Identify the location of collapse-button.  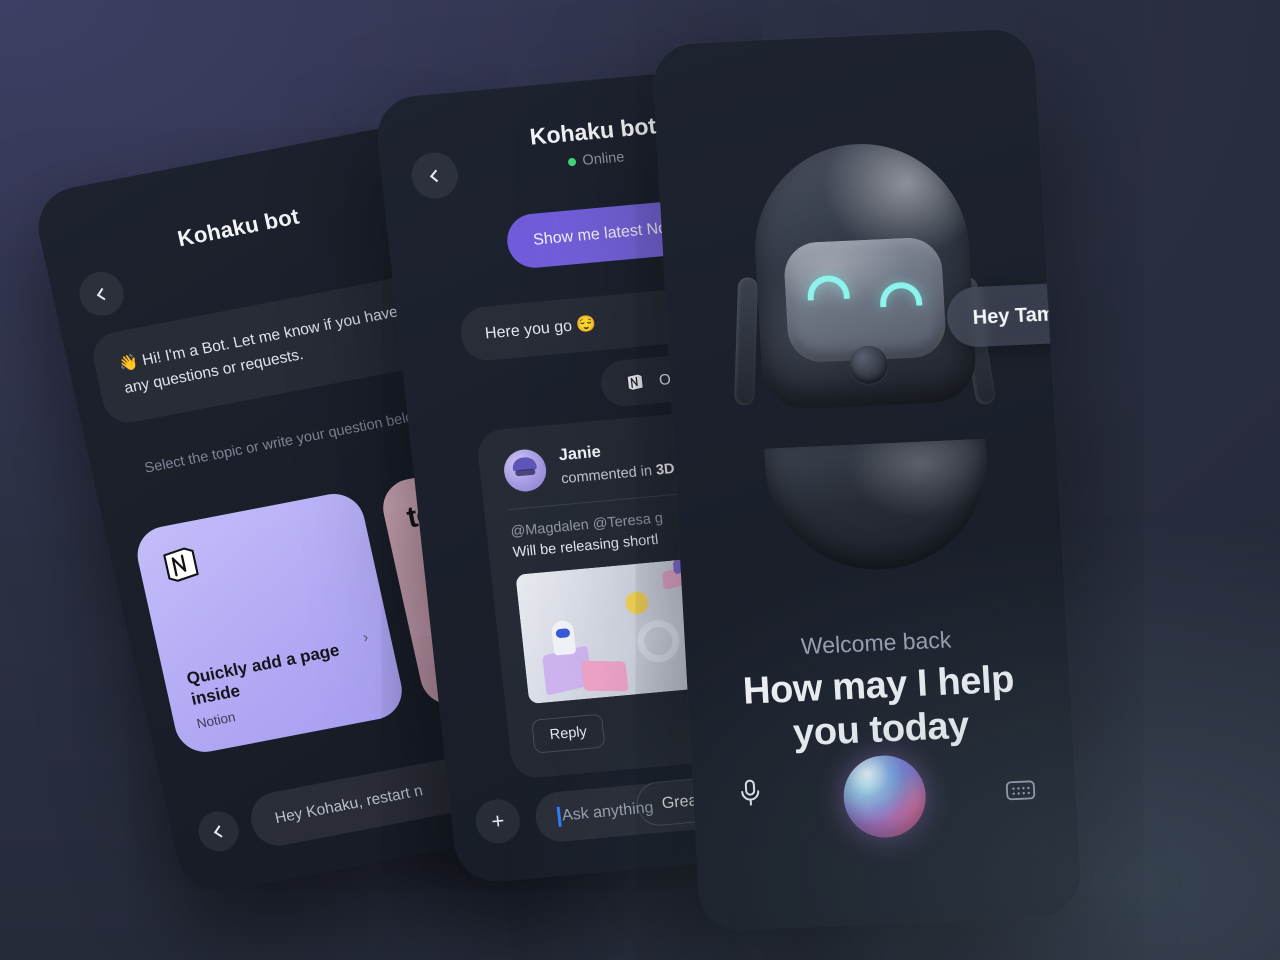
(218, 831).